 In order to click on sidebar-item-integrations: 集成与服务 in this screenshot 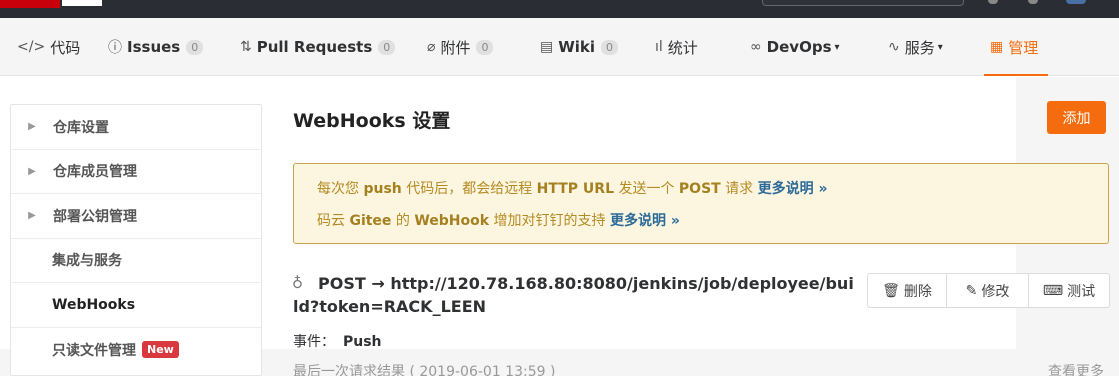, I will do `click(136, 261)`.